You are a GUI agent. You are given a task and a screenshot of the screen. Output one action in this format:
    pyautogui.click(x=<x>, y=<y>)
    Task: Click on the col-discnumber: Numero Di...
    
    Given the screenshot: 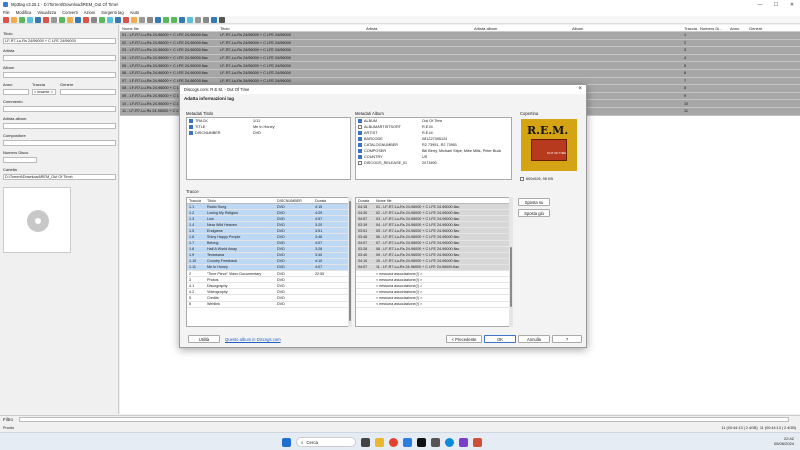 What is the action you would take?
    pyautogui.click(x=713, y=28)
    